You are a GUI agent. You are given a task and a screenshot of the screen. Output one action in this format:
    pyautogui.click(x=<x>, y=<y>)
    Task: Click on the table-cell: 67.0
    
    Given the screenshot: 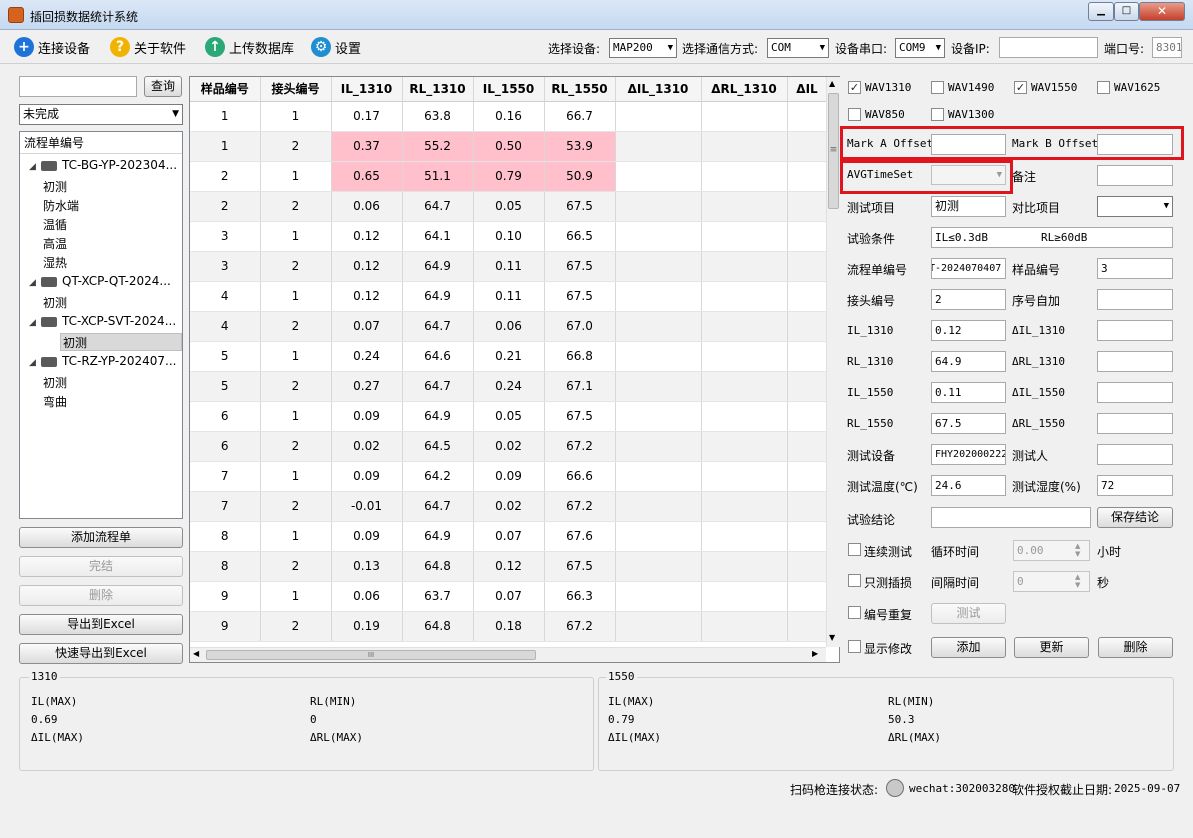 What is the action you would take?
    pyautogui.click(x=580, y=326)
    